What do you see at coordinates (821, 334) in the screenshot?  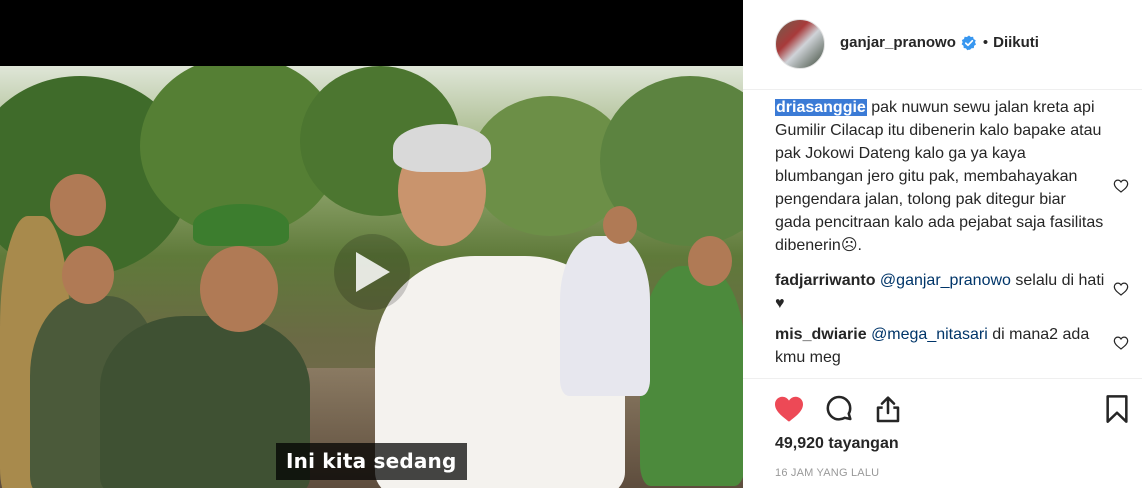 I see `comment-username: mis_dwiarie` at bounding box center [821, 334].